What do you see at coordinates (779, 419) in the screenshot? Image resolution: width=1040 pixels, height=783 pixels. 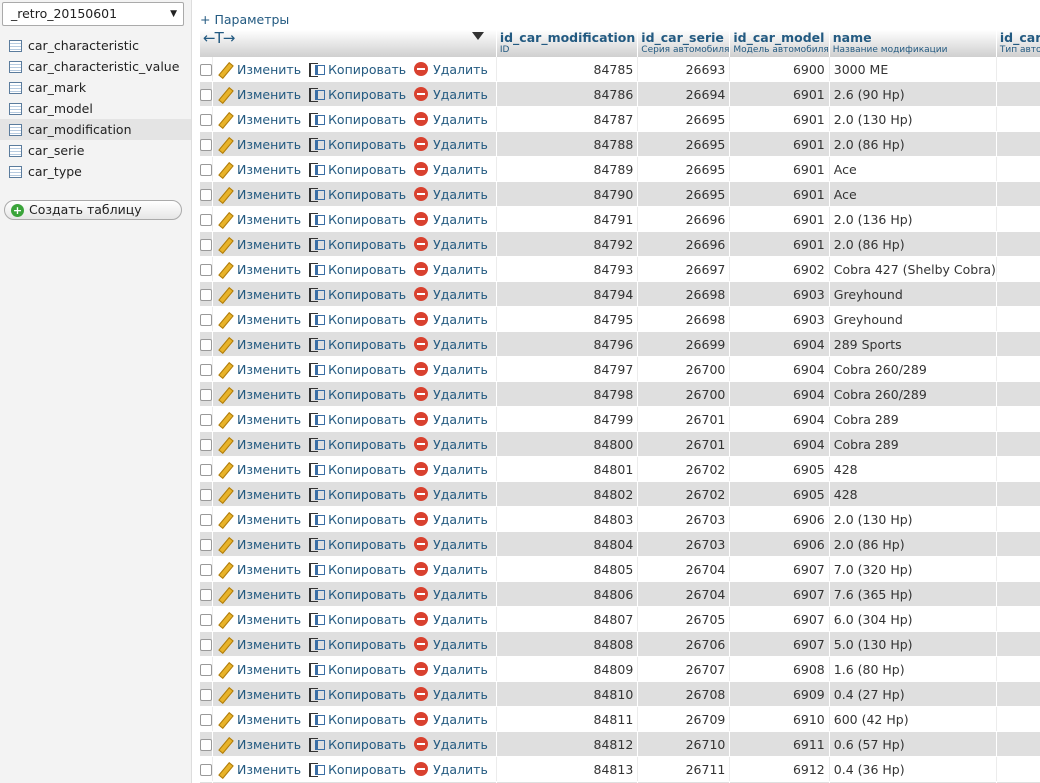 I see `cell-id-car-model: 6904` at bounding box center [779, 419].